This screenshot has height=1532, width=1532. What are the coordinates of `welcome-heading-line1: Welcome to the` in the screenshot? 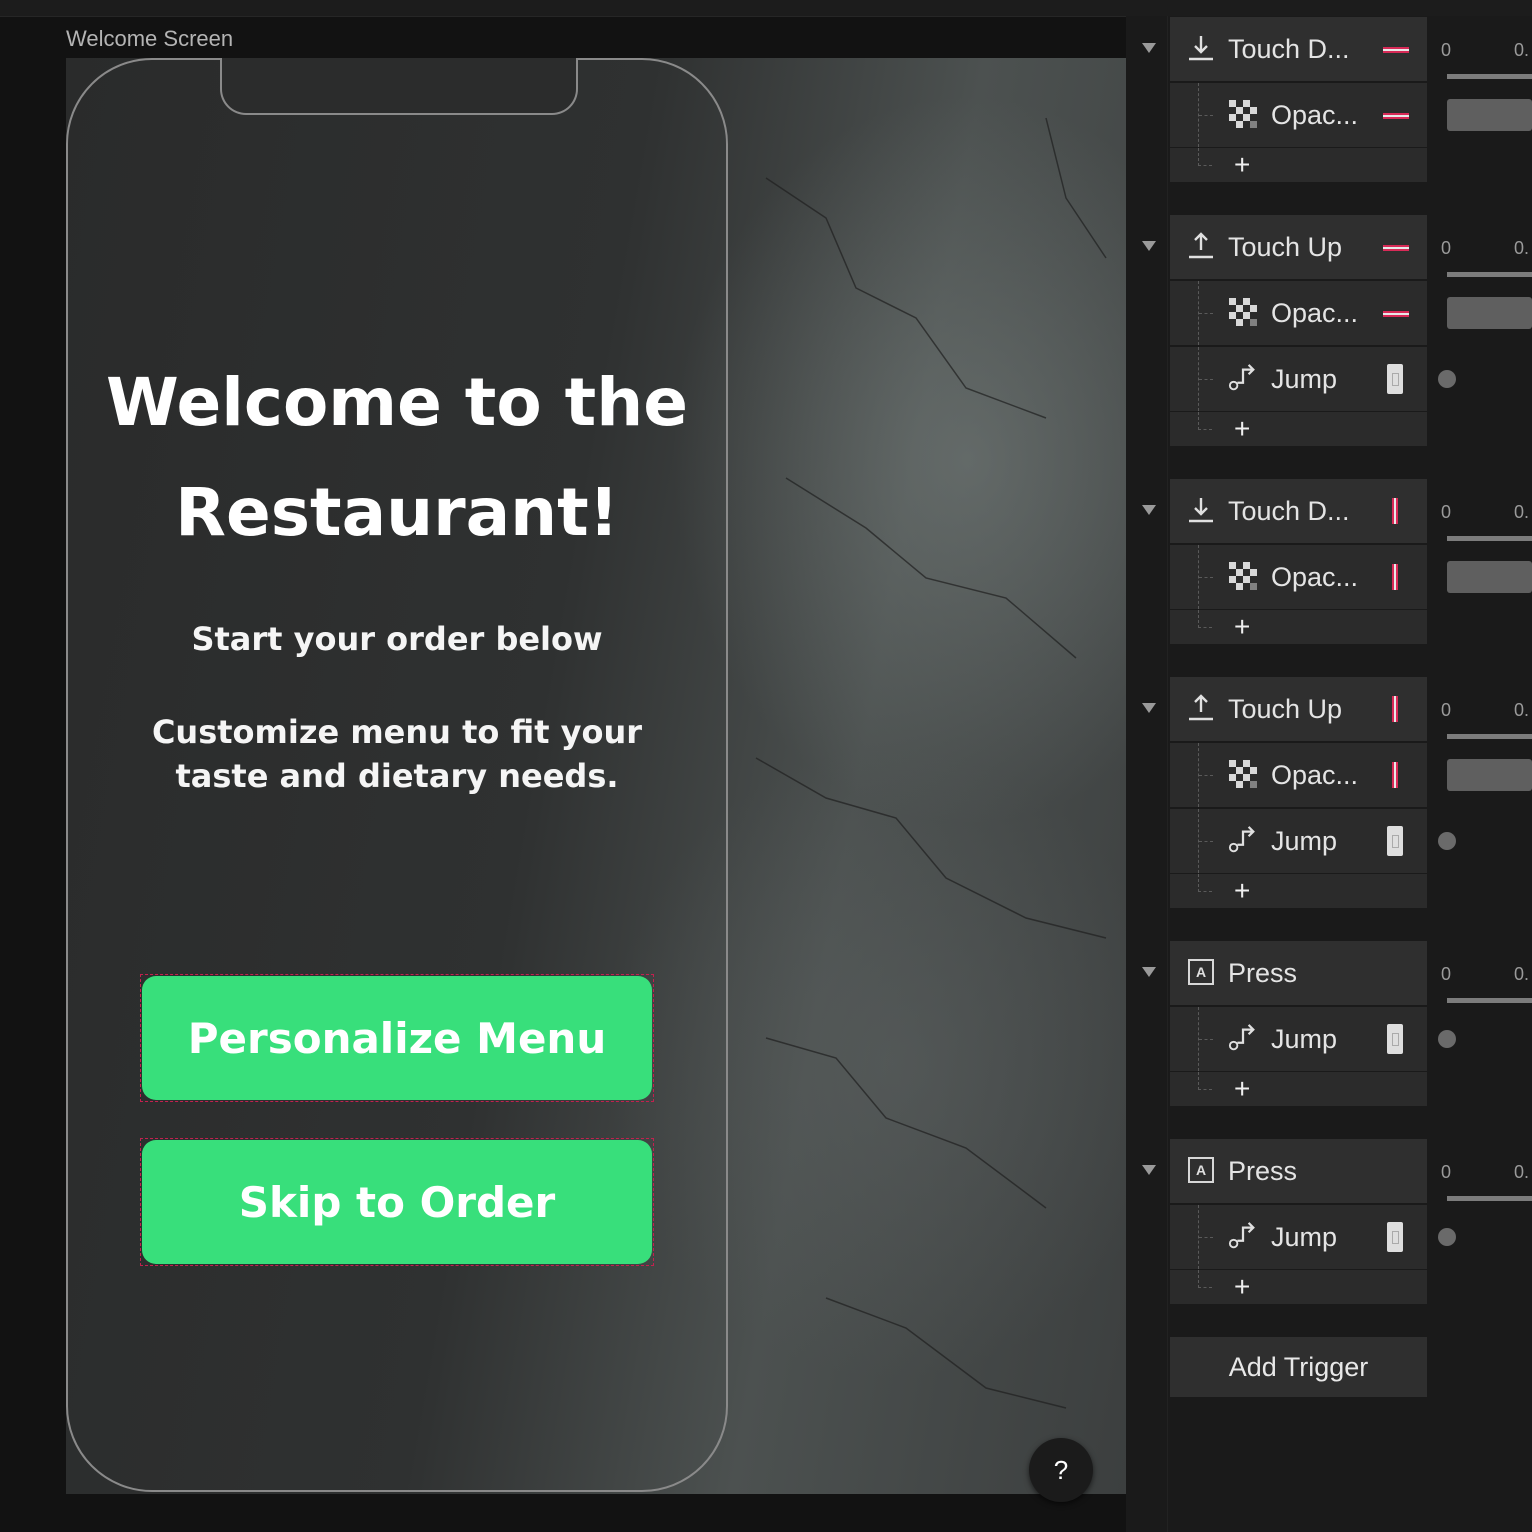 It's located at (397, 402).